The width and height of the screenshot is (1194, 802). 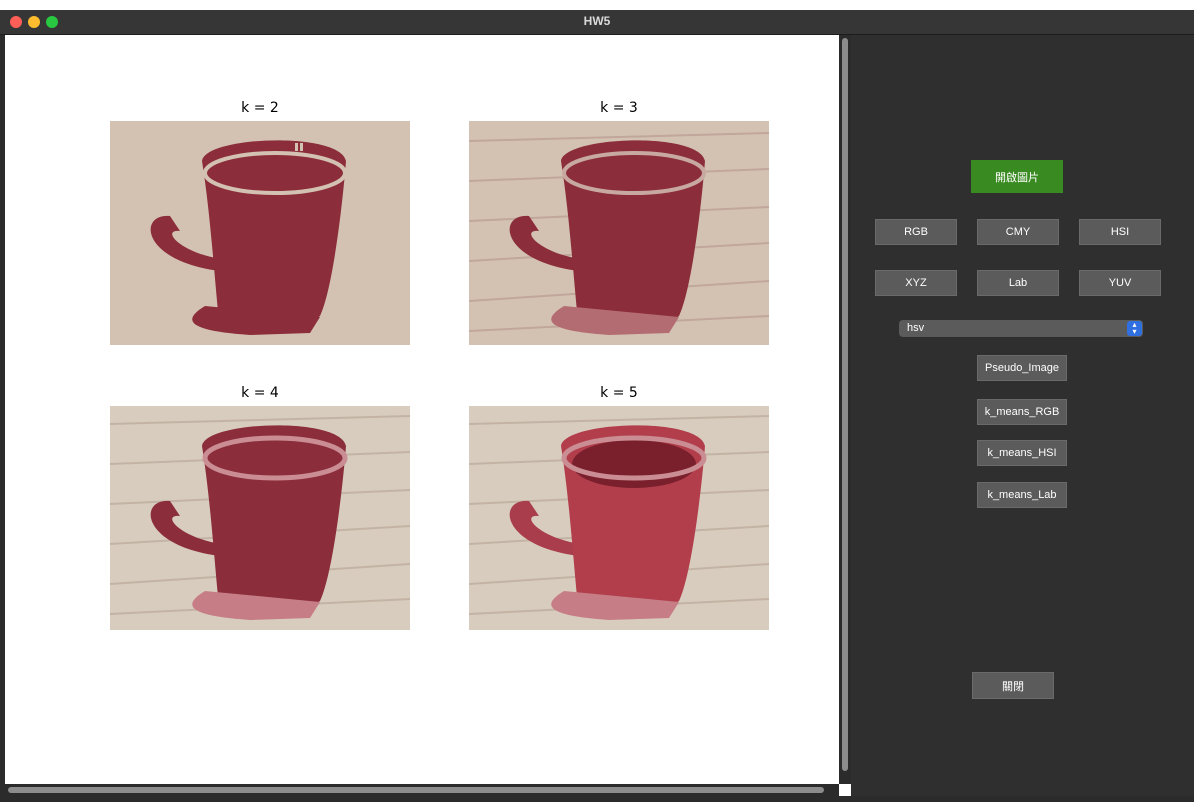 I want to click on open-image-button: 開啟圖片, so click(x=1017, y=176).